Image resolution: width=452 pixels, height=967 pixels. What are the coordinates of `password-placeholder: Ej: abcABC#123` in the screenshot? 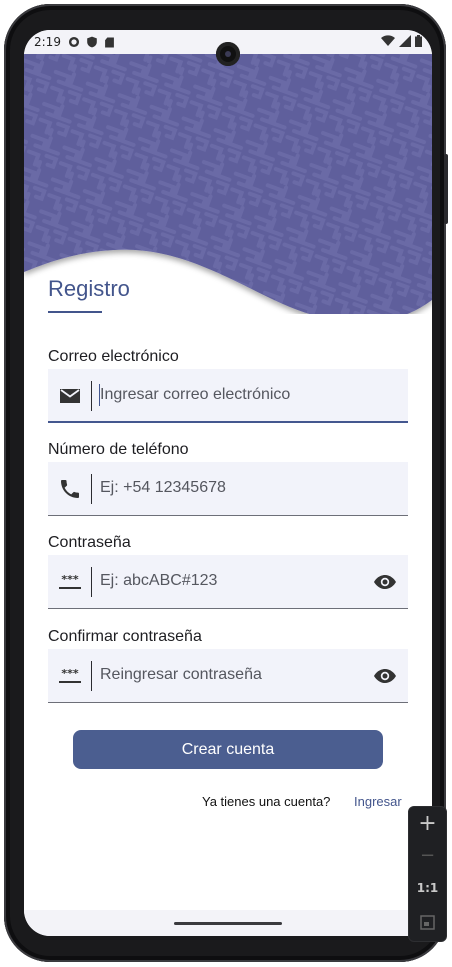 It's located at (159, 580).